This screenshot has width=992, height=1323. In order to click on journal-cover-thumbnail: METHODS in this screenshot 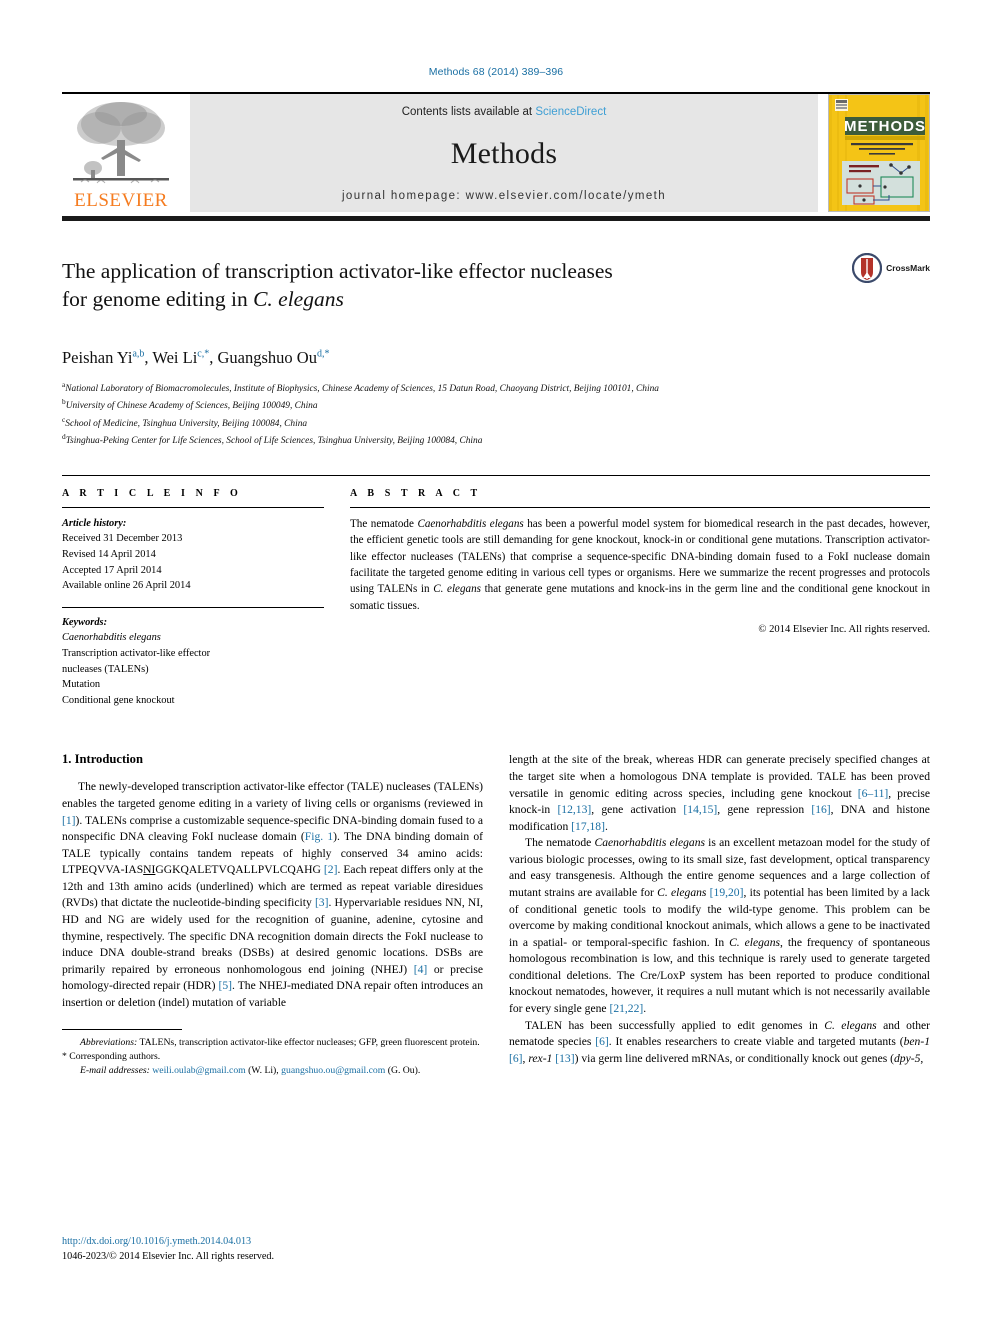, I will do `click(879, 153)`.